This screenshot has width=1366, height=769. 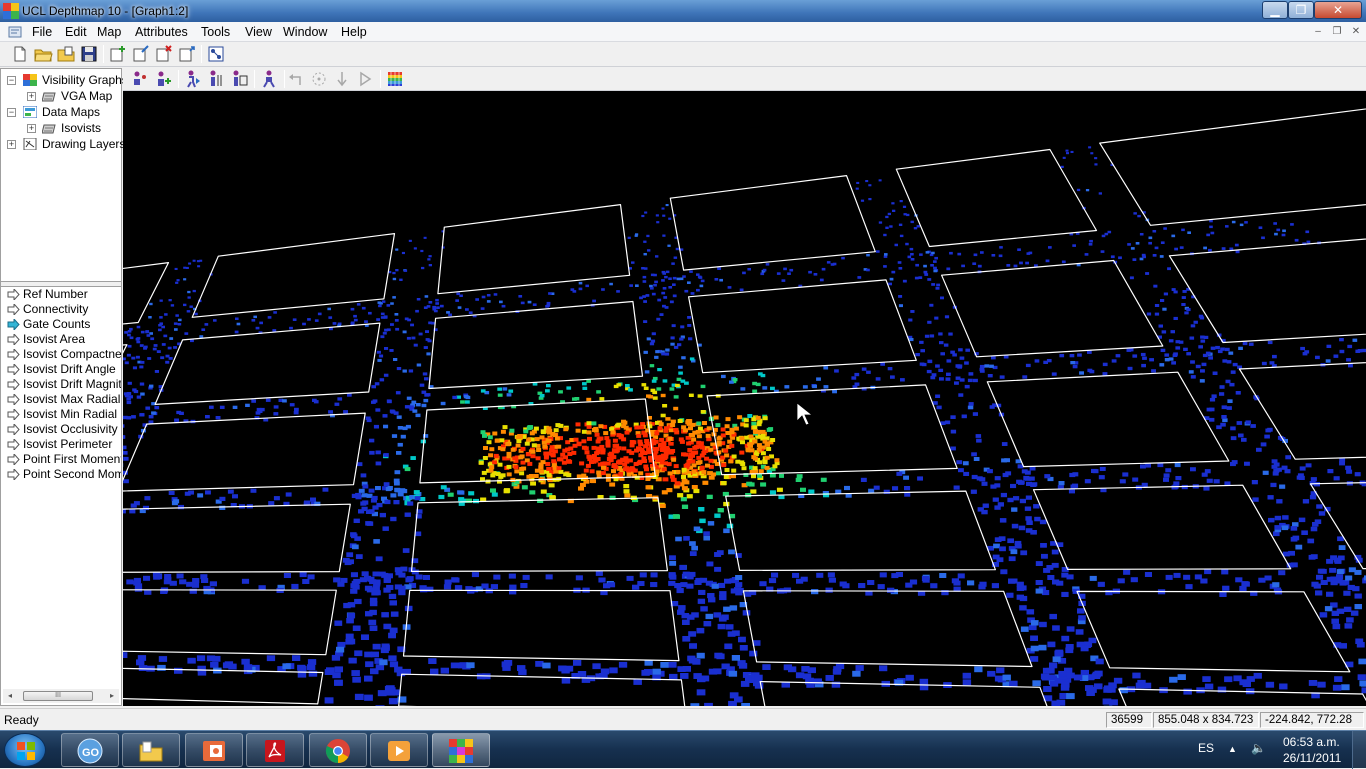 I want to click on delete-map-icon, so click(x=164, y=54).